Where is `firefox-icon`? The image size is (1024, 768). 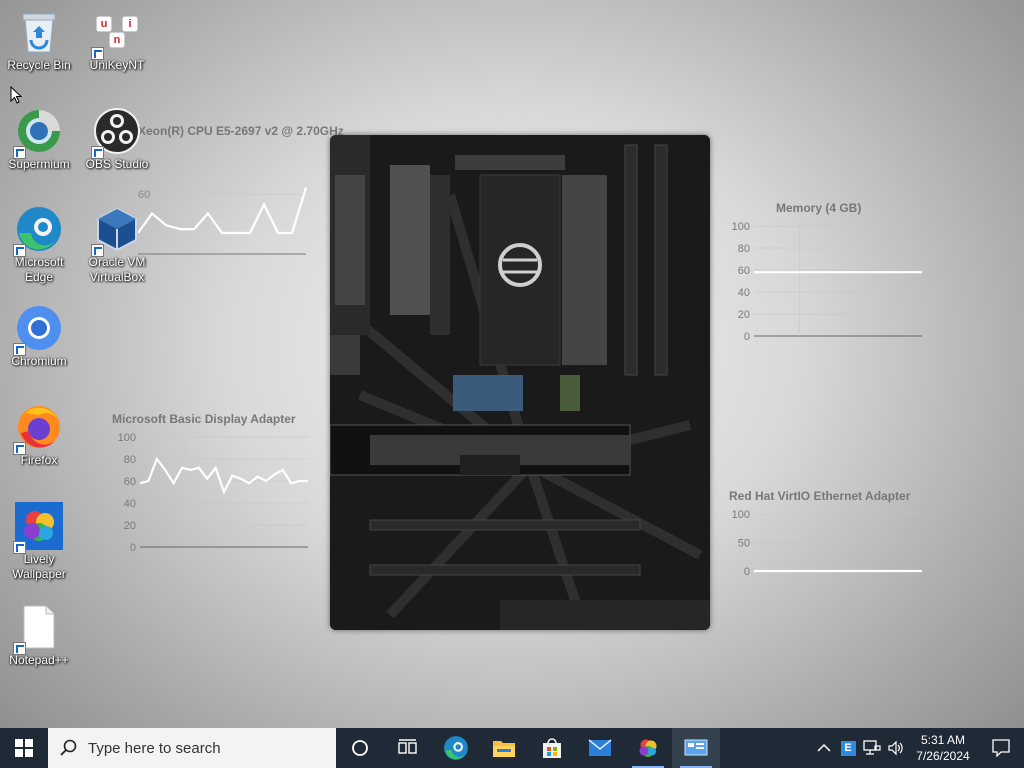
firefox-icon is located at coordinates (38, 429).